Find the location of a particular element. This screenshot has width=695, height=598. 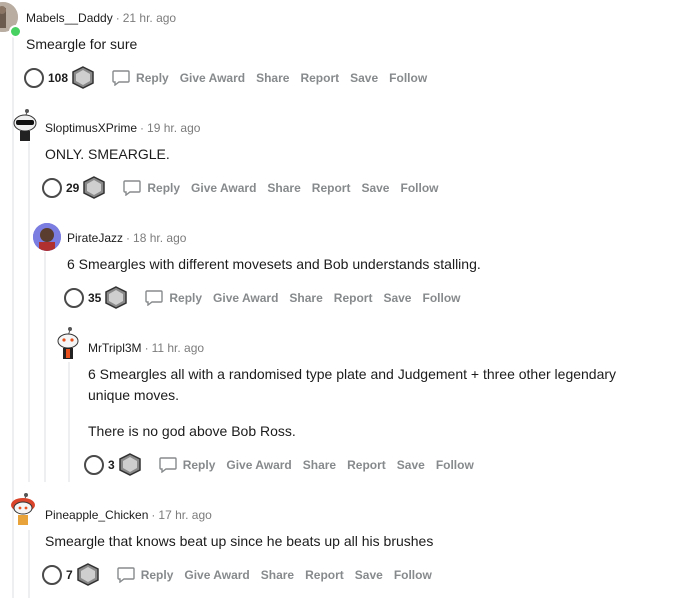

comment-text: ONLY. SMEARGLE. is located at coordinates (107, 154).